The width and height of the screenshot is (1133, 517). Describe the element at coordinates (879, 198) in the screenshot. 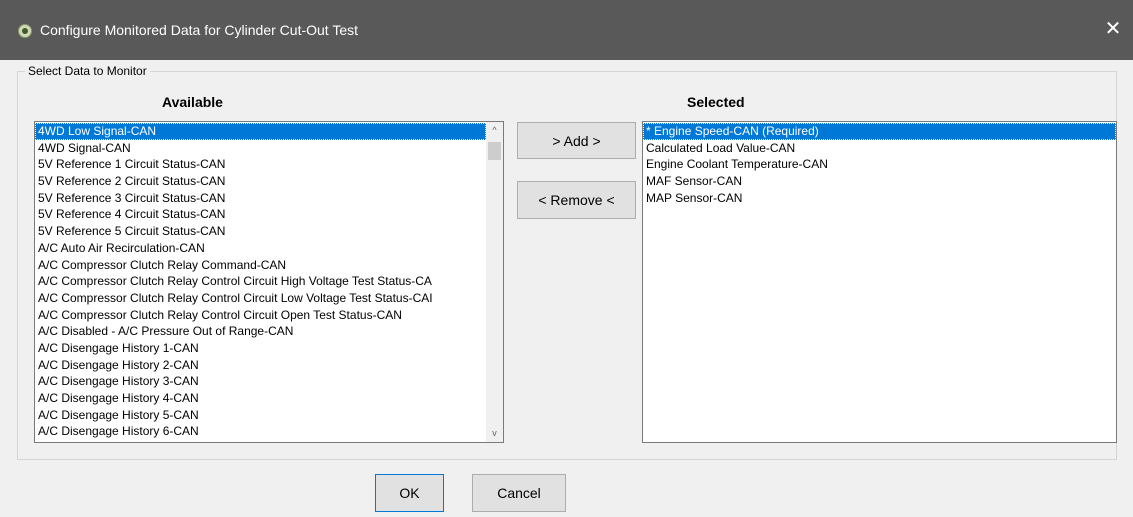

I see `list-item: MAP Sensor-CAN` at that location.